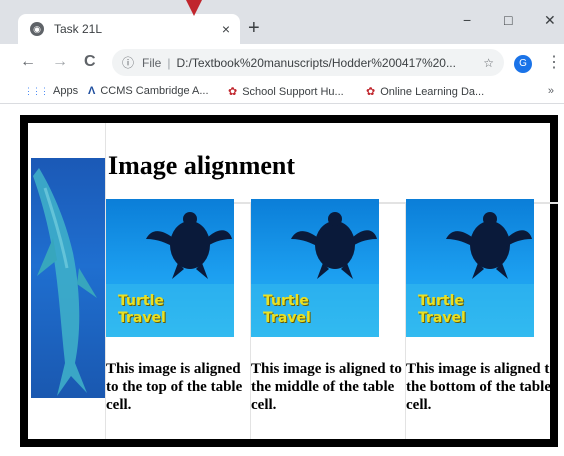  What do you see at coordinates (128, 62) in the screenshot?
I see `info-icon: ⓘ` at bounding box center [128, 62].